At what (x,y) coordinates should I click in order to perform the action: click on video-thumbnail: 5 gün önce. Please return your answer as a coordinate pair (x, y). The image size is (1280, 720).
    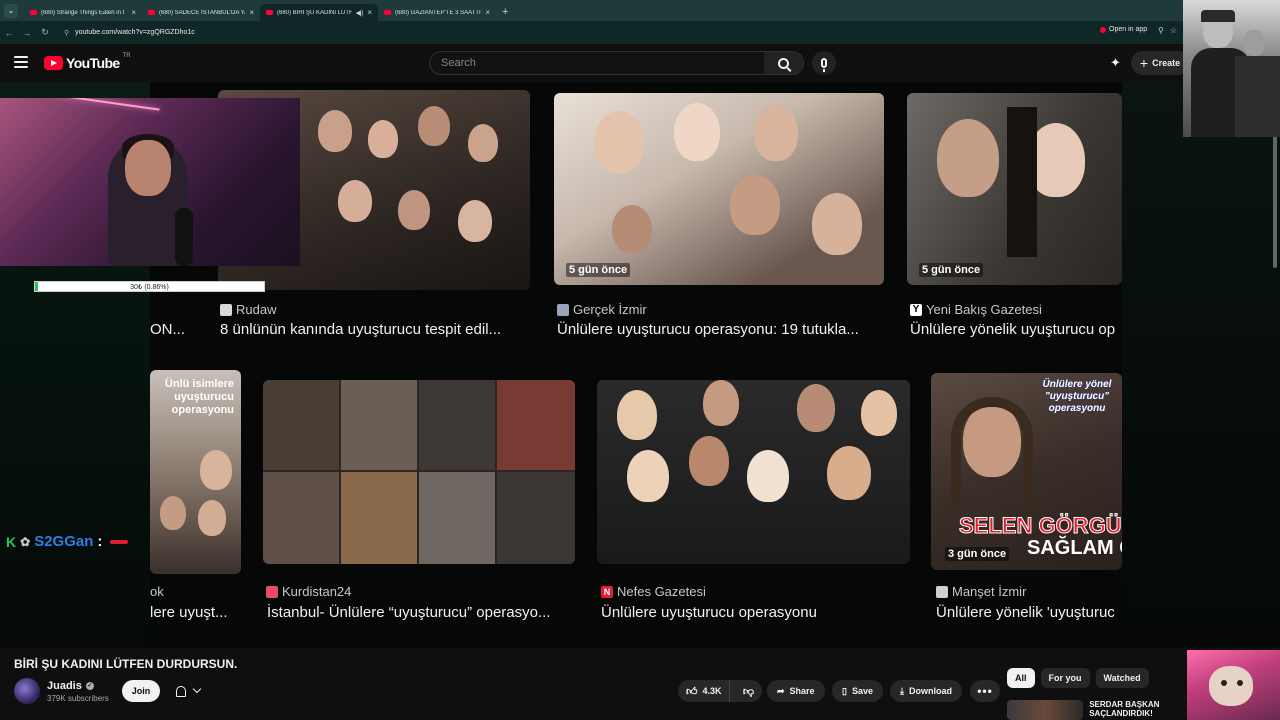
    Looking at the image, I should click on (1014, 189).